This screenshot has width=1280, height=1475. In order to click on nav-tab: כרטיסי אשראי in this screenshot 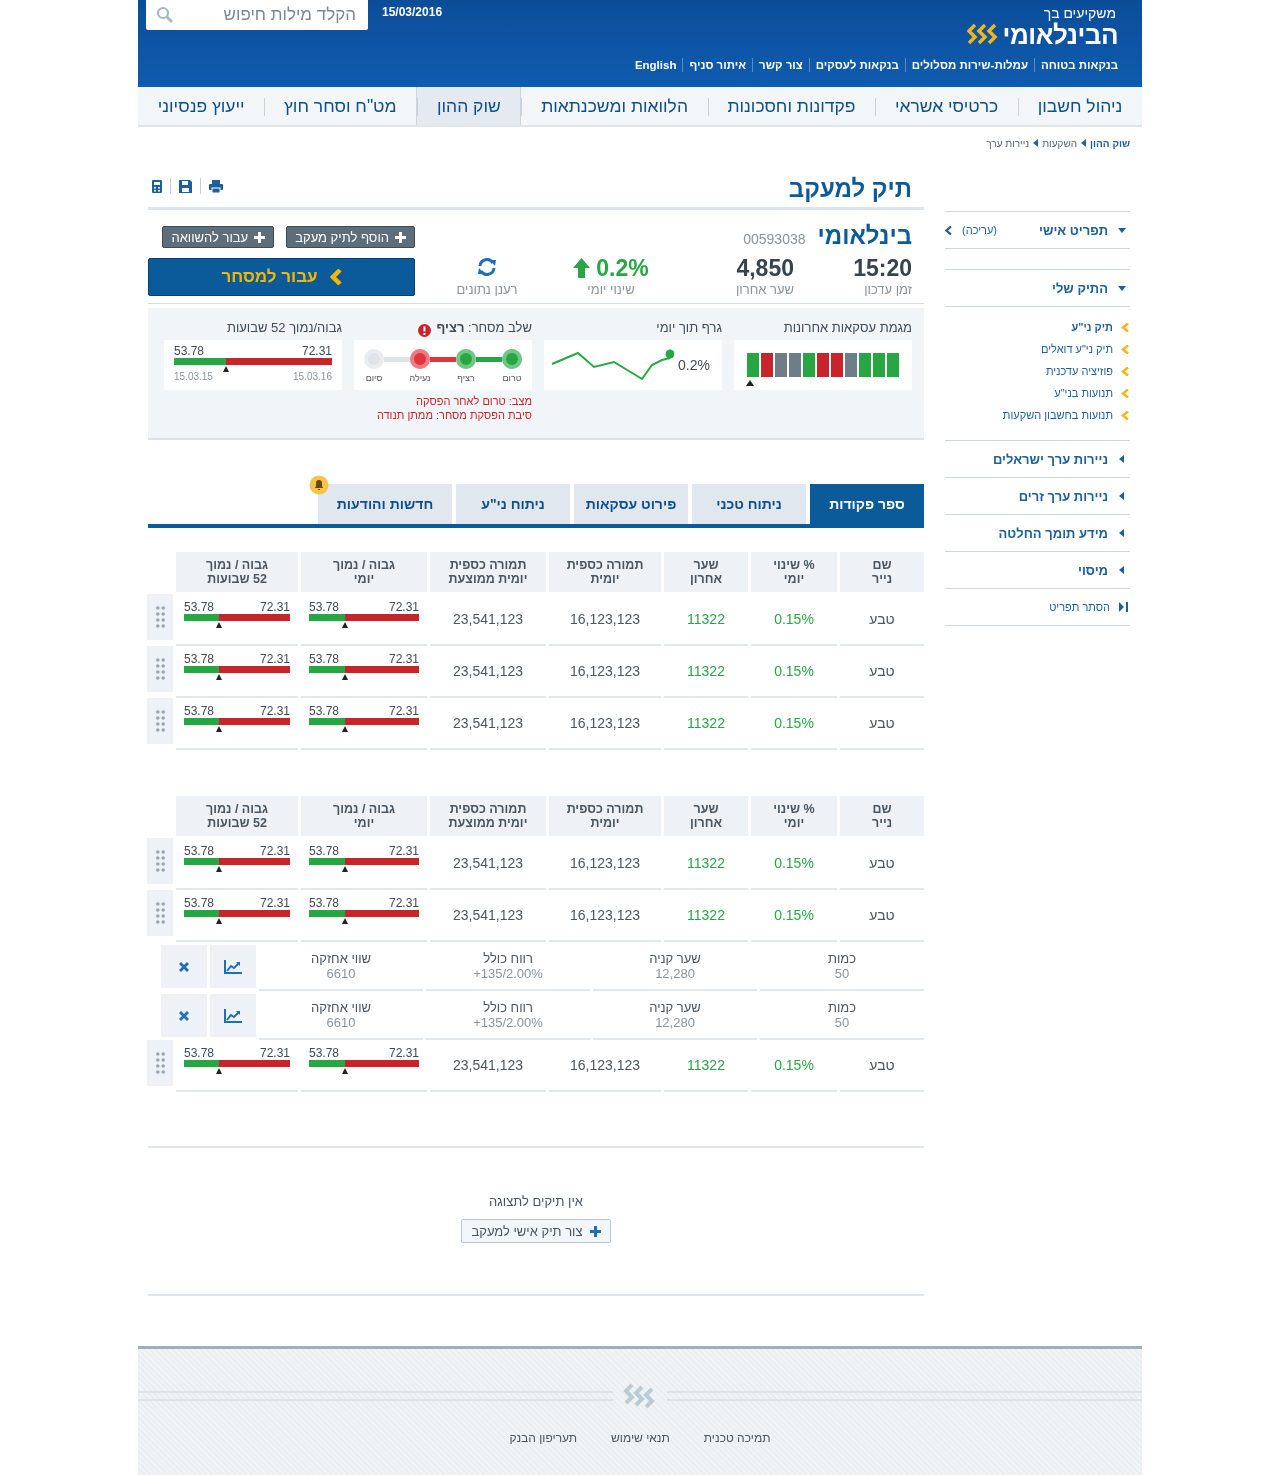, I will do `click(946, 106)`.